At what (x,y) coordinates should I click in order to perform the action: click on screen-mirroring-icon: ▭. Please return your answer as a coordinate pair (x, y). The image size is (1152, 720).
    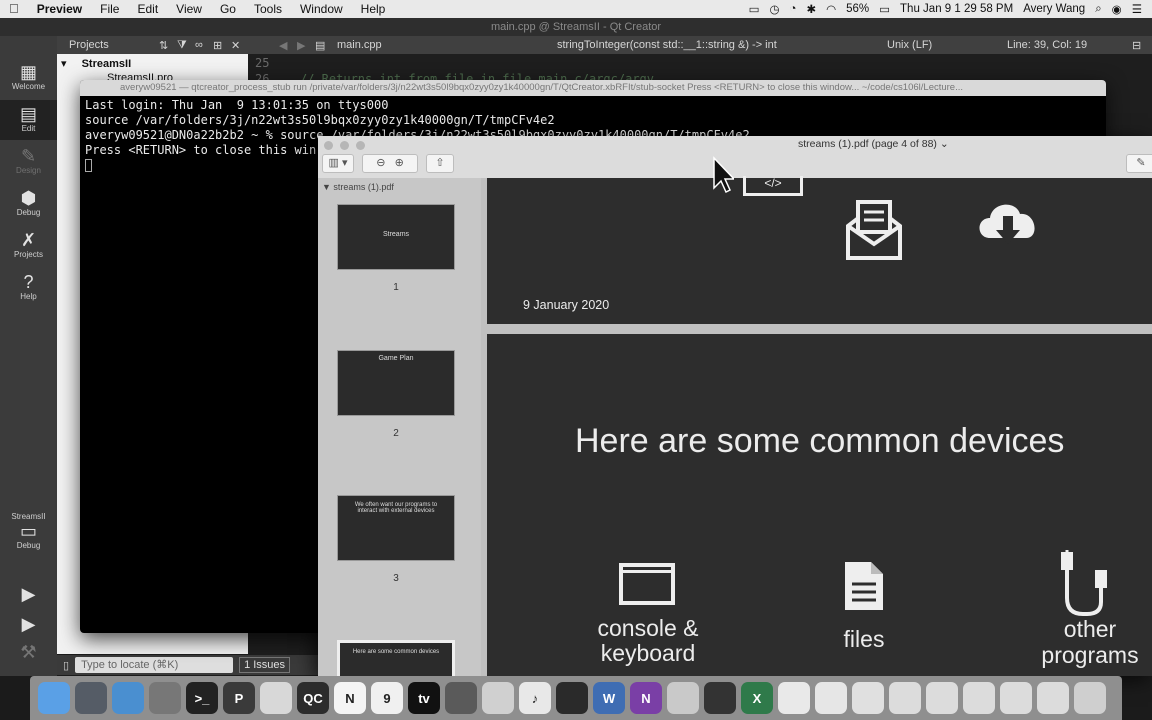
    Looking at the image, I should click on (754, 9).